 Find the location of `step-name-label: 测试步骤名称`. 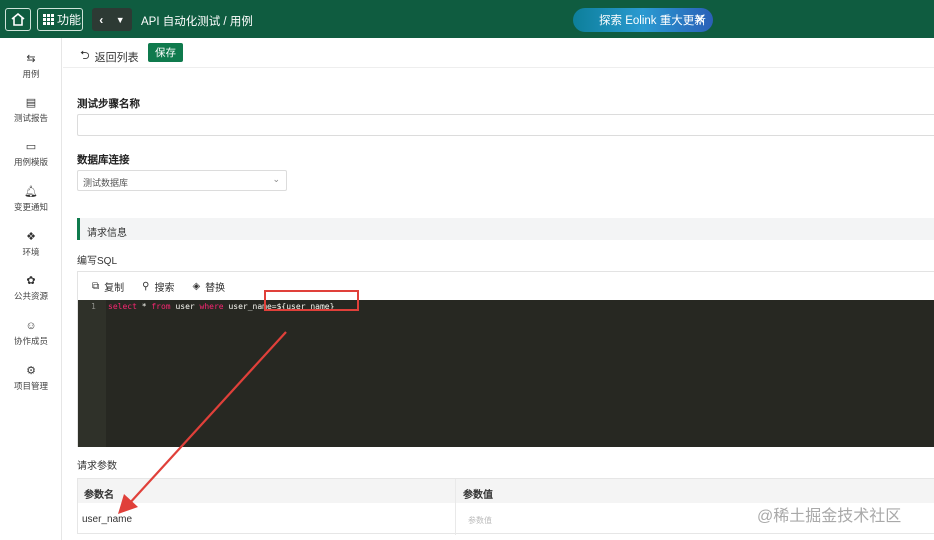

step-name-label: 测试步骤名称 is located at coordinates (108, 104).